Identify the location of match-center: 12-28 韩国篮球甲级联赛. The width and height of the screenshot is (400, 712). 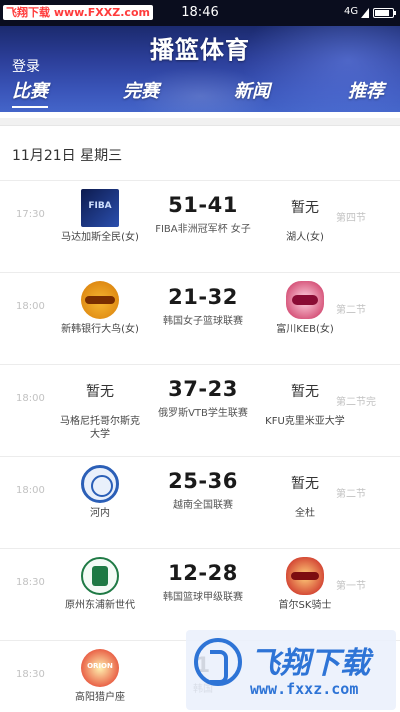
(203, 582).